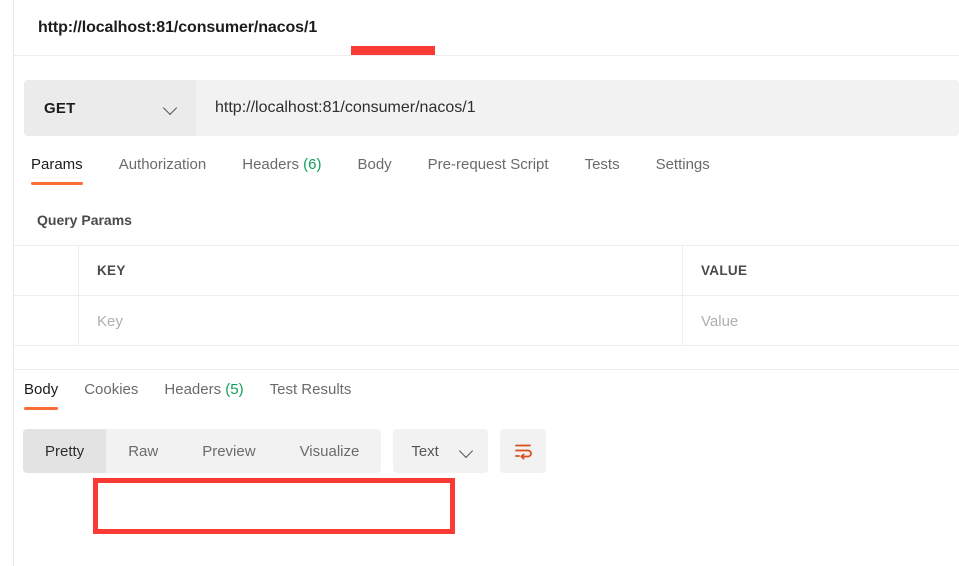  I want to click on response-body-toolbar: Pretty Raw Preview Visualize Text, so click(285, 451).